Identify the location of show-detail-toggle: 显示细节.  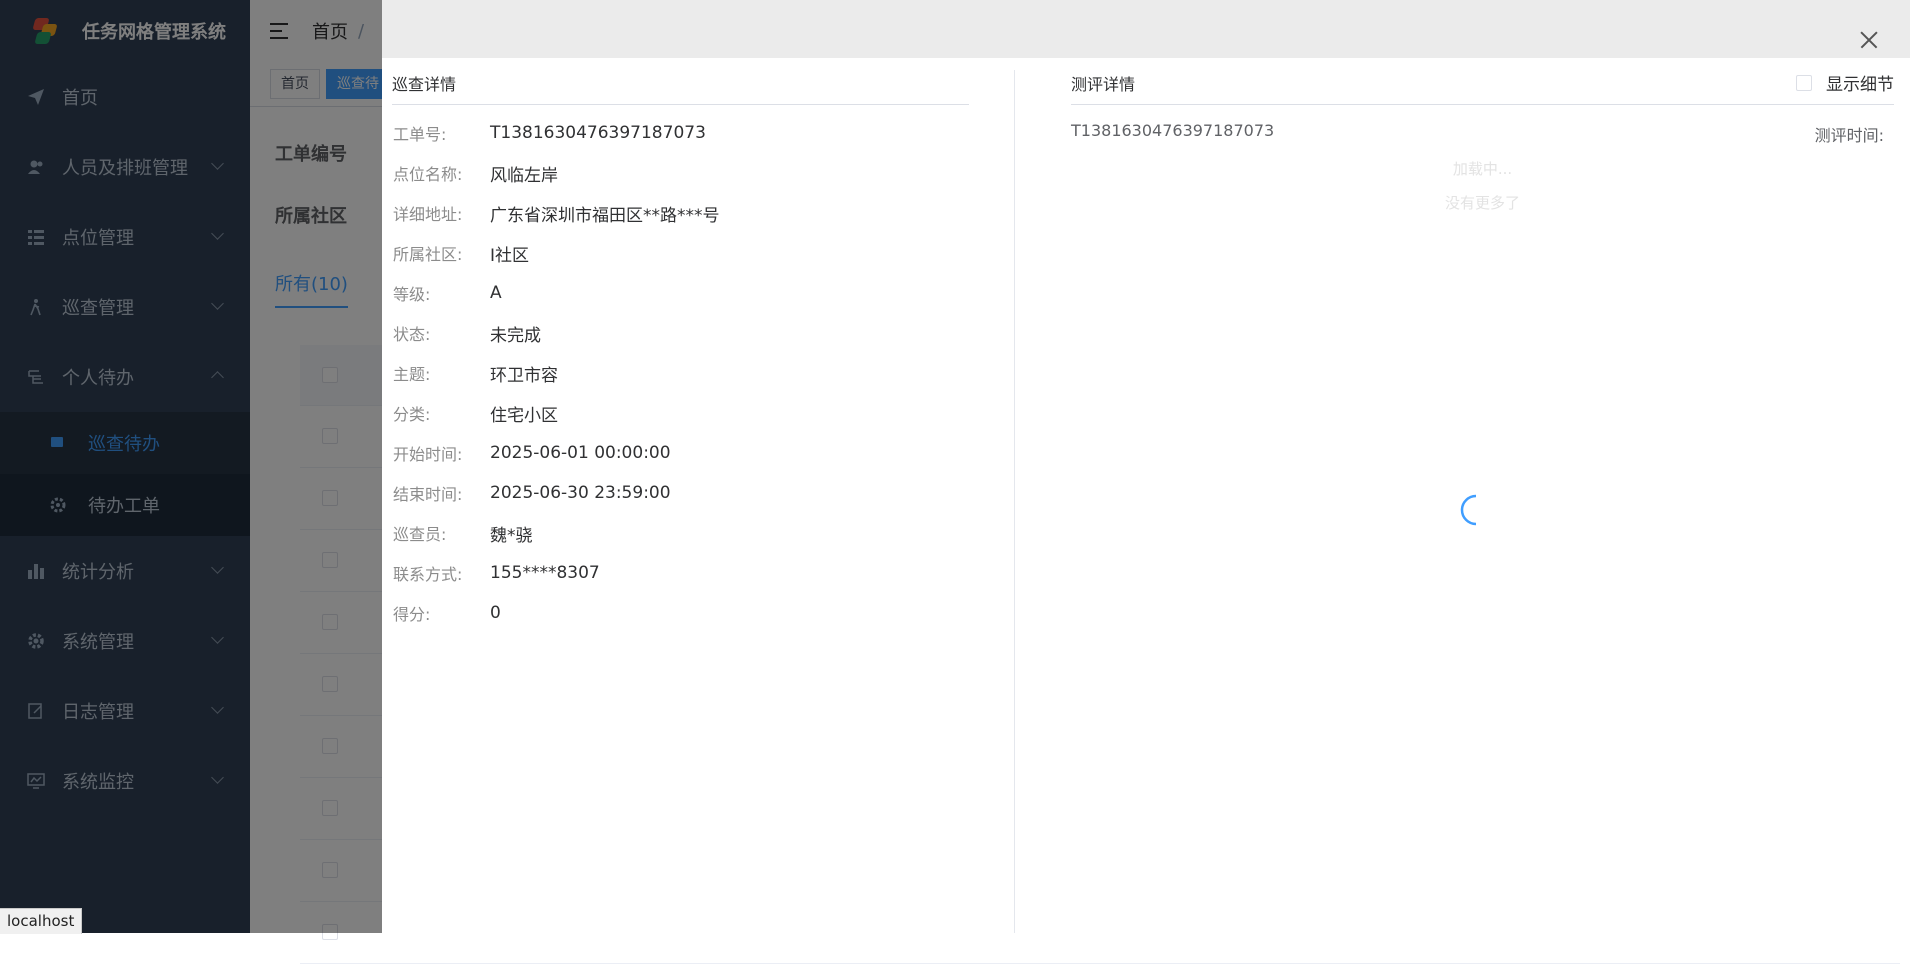
(1845, 82).